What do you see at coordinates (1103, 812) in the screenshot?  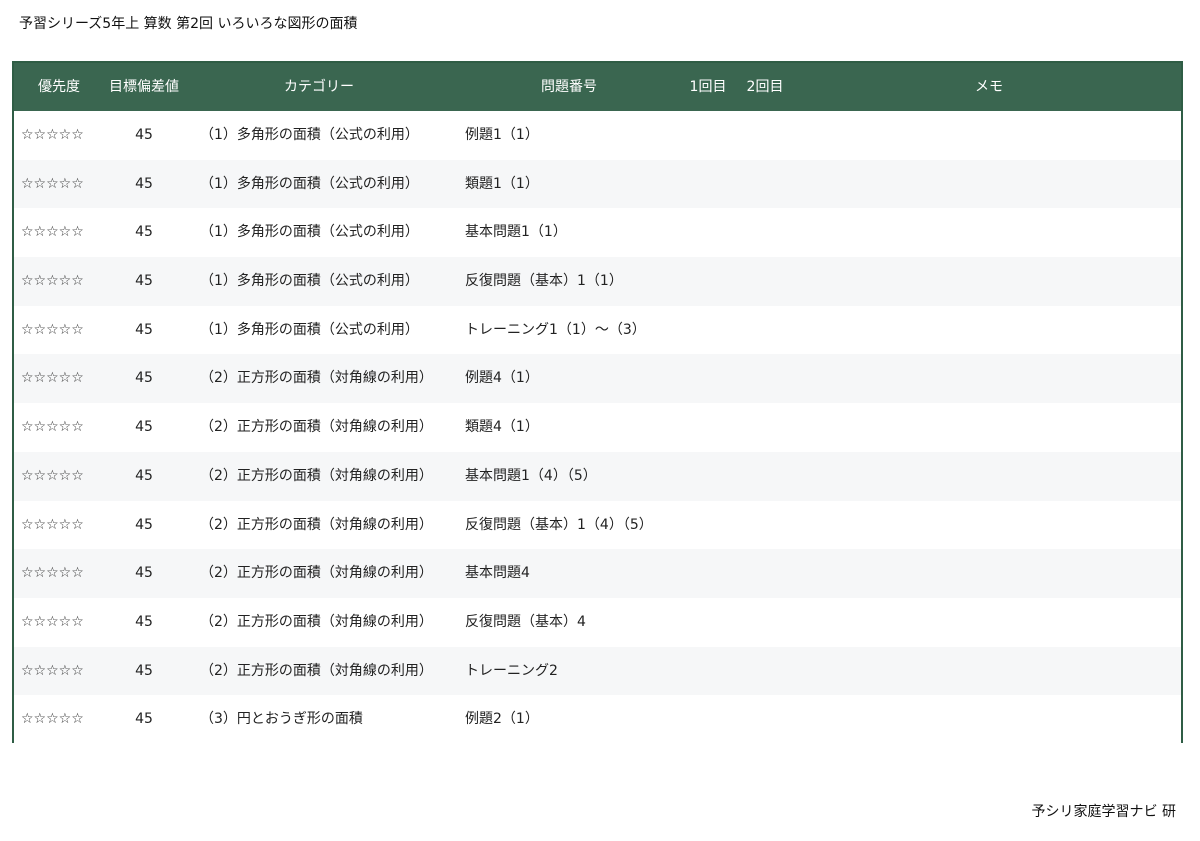 I see `footer-brand: 予シリ家庭学習ナビ 研` at bounding box center [1103, 812].